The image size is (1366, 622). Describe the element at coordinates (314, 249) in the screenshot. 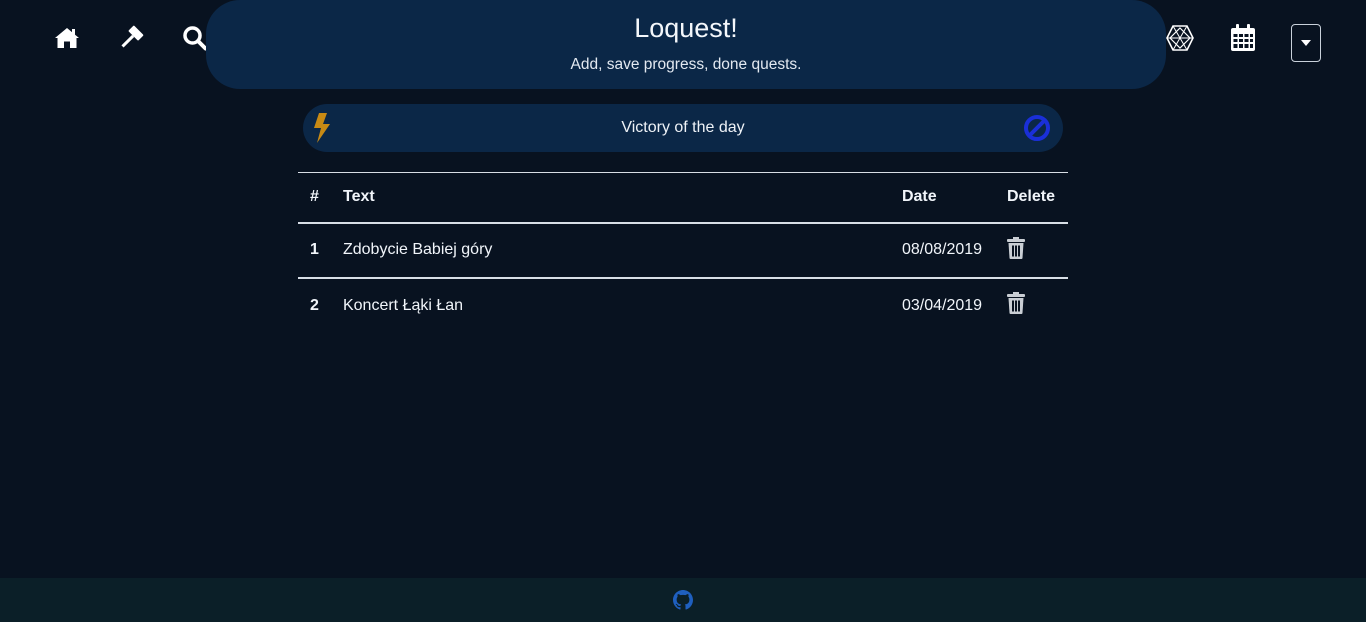

I see `row-number: 1` at that location.